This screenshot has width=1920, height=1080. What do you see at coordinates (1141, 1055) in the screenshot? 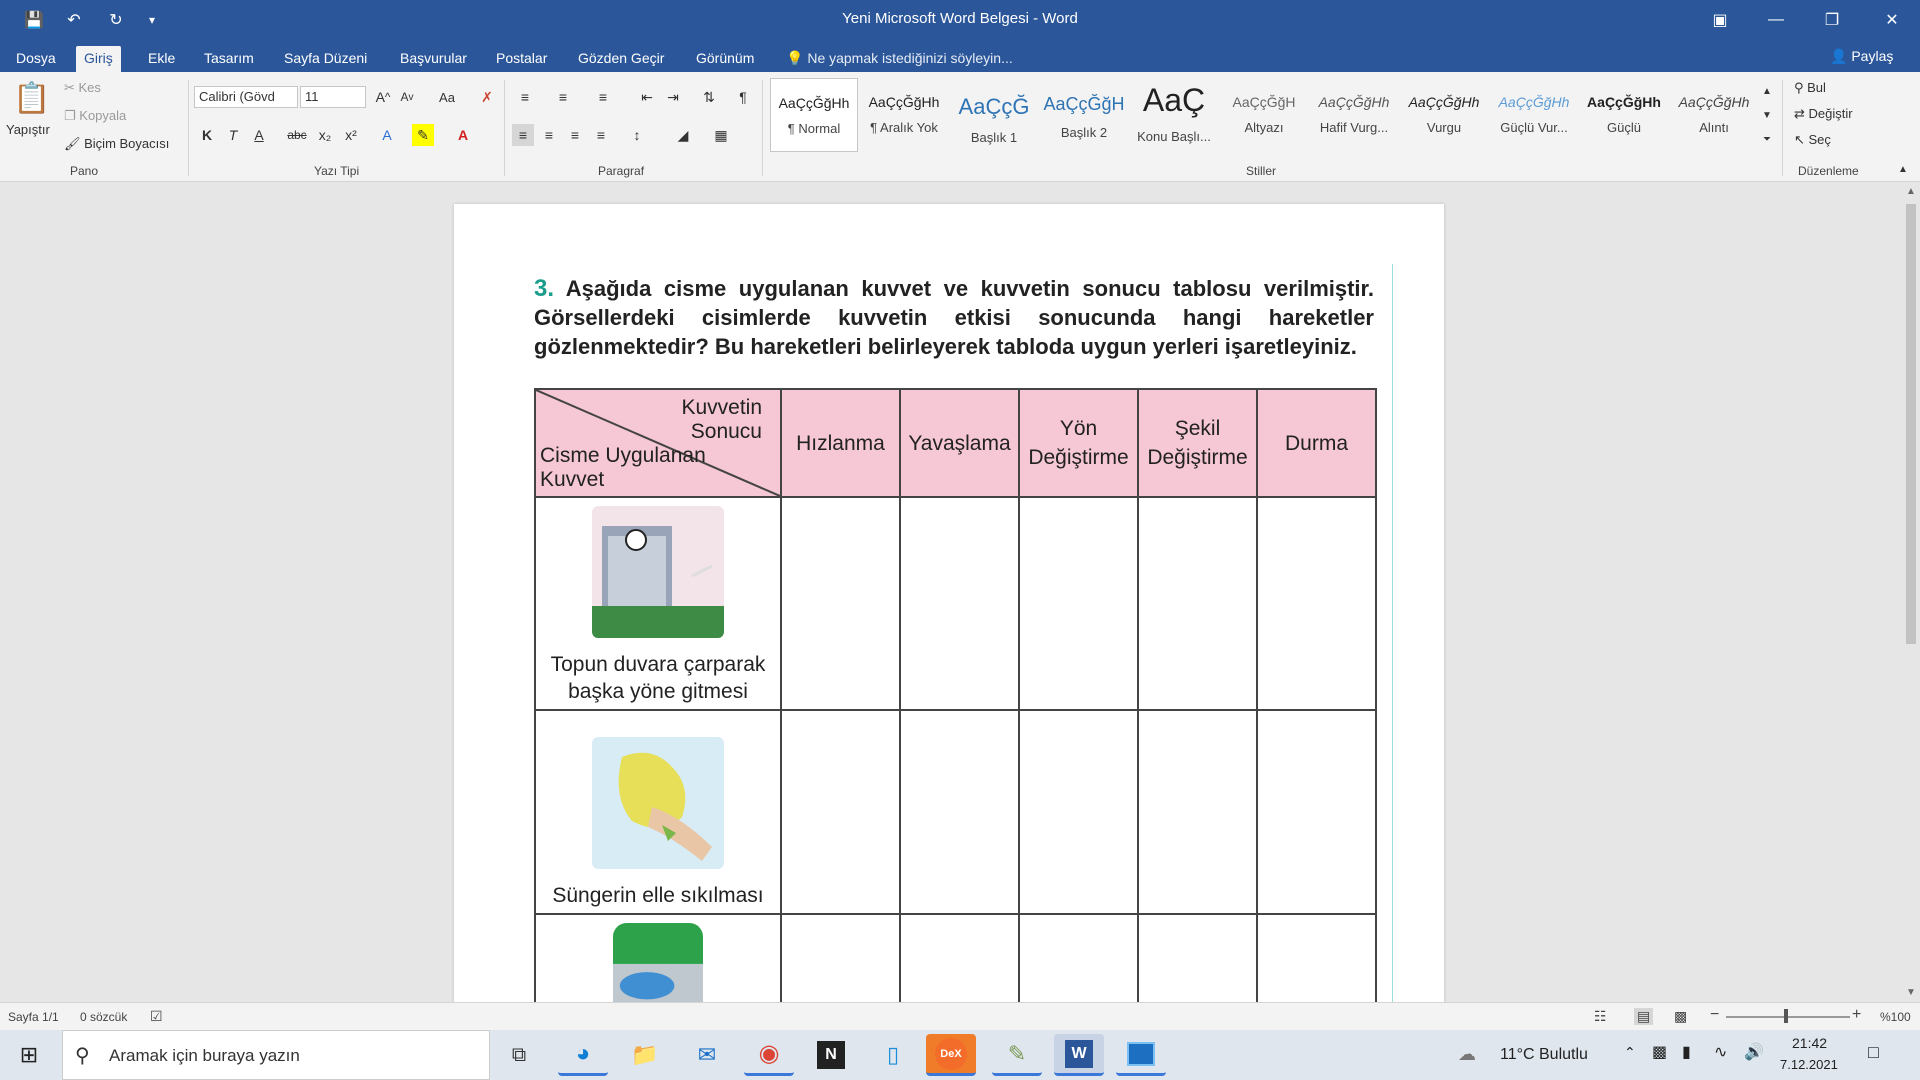
I see `photos-icon` at bounding box center [1141, 1055].